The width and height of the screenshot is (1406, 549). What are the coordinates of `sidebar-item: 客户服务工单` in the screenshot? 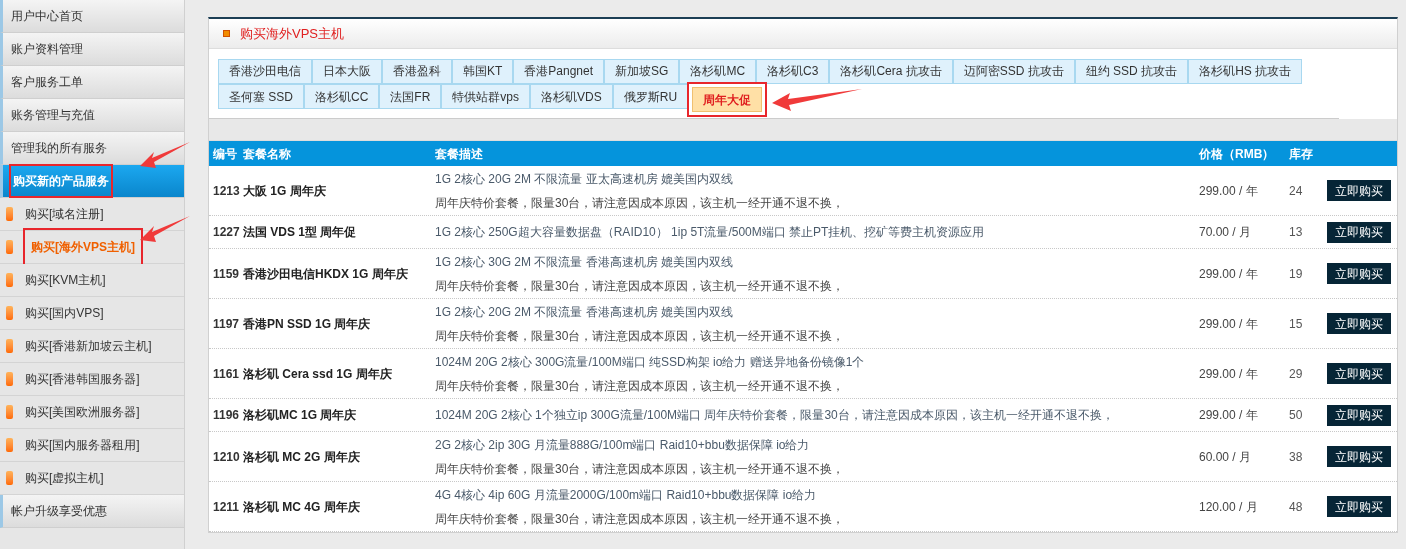 It's located at (92, 82).